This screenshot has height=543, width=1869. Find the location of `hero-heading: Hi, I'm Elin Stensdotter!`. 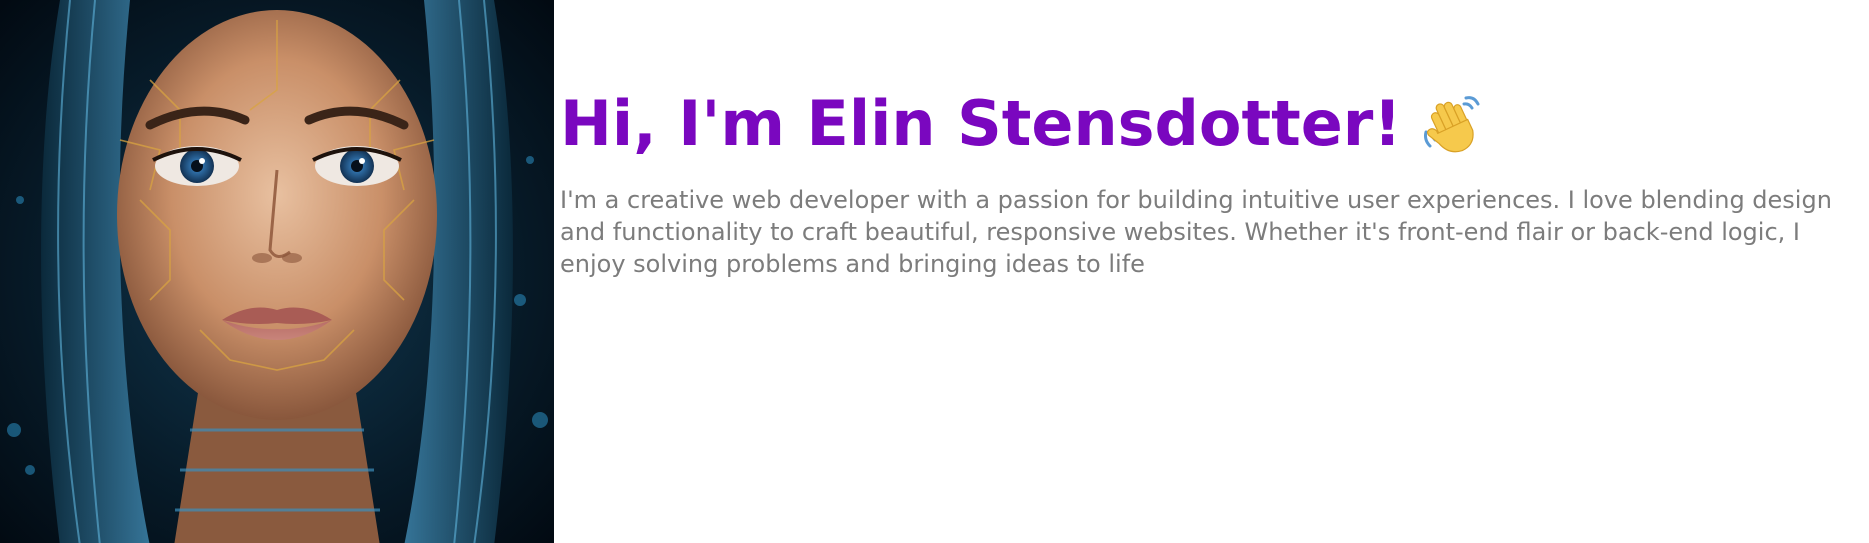

hero-heading: Hi, I'm Elin Stensdotter! is located at coordinates (1206, 124).